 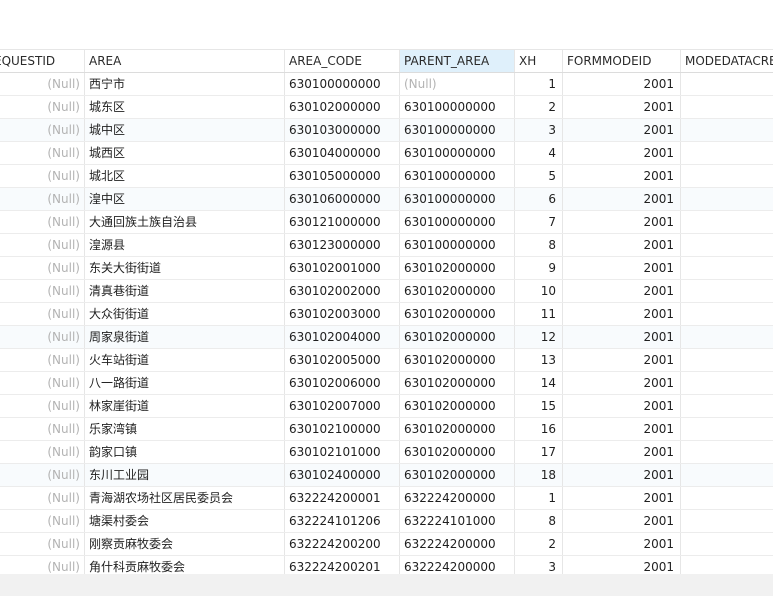 What do you see at coordinates (342, 521) in the screenshot?
I see `cell-area-code: 632224101206` at bounding box center [342, 521].